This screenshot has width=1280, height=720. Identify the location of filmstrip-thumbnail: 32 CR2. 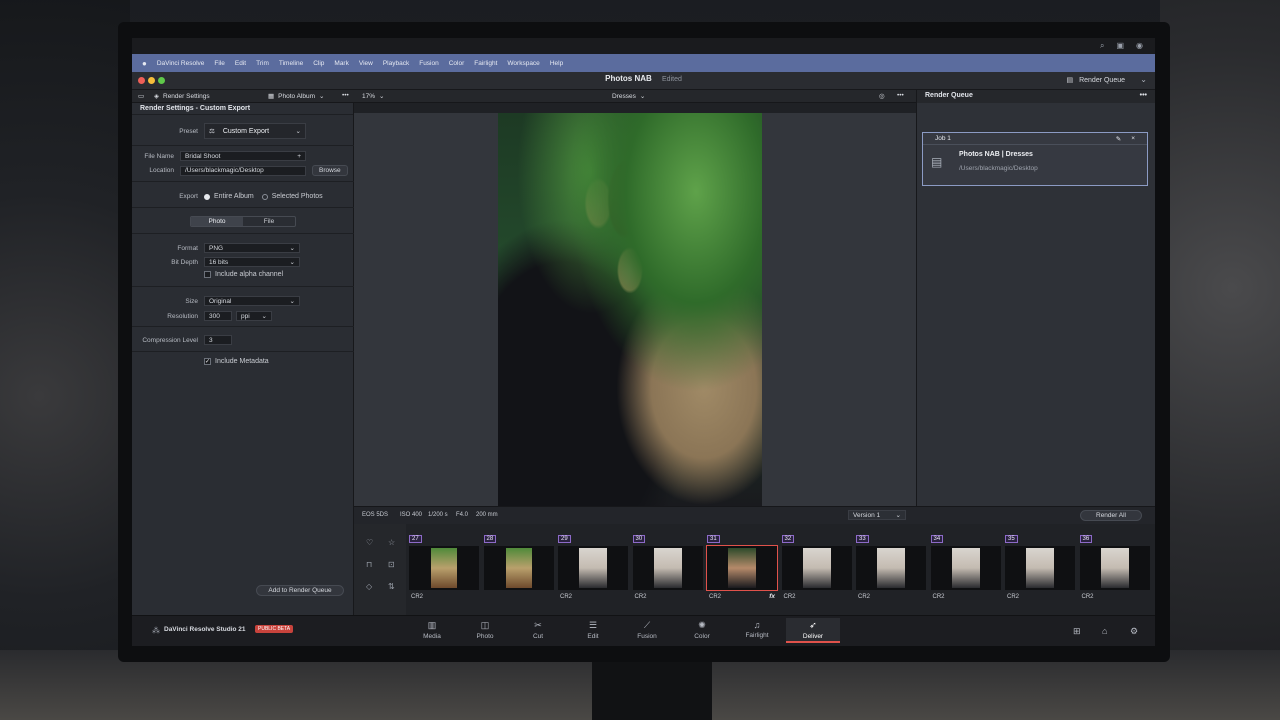
(816, 567).